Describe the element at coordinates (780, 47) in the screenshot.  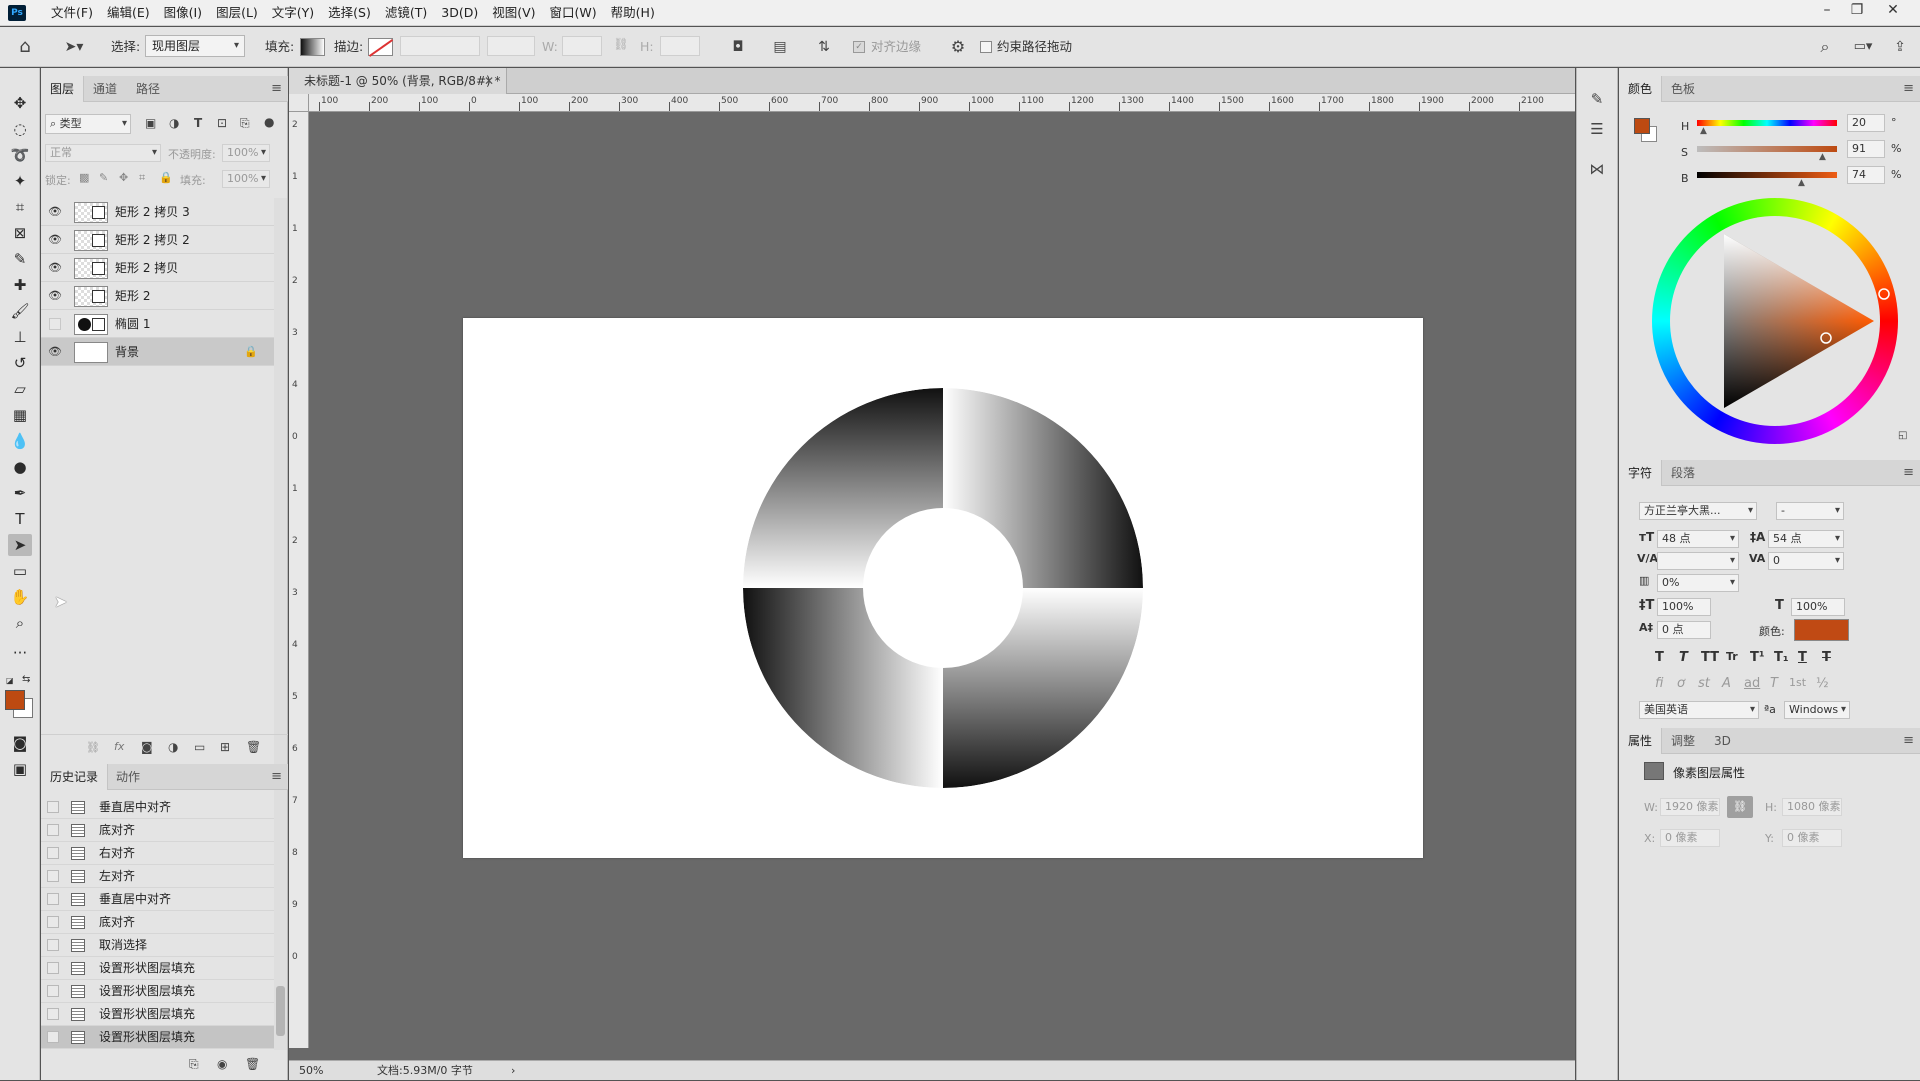
I see `path-alignment-icon: ▤` at that location.